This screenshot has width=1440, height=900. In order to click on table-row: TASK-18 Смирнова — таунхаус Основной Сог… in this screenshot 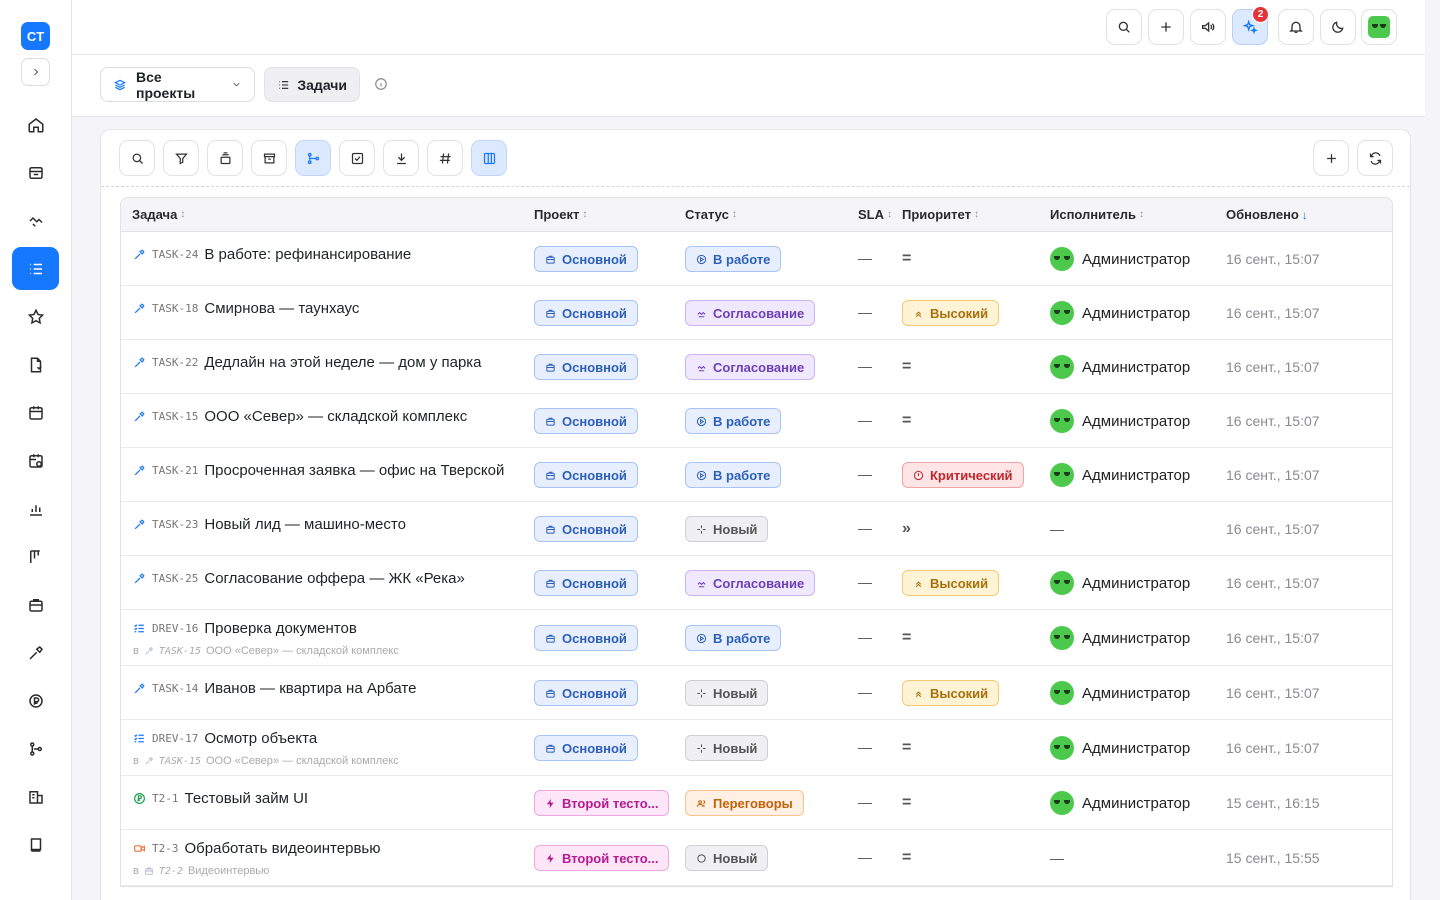, I will do `click(756, 313)`.